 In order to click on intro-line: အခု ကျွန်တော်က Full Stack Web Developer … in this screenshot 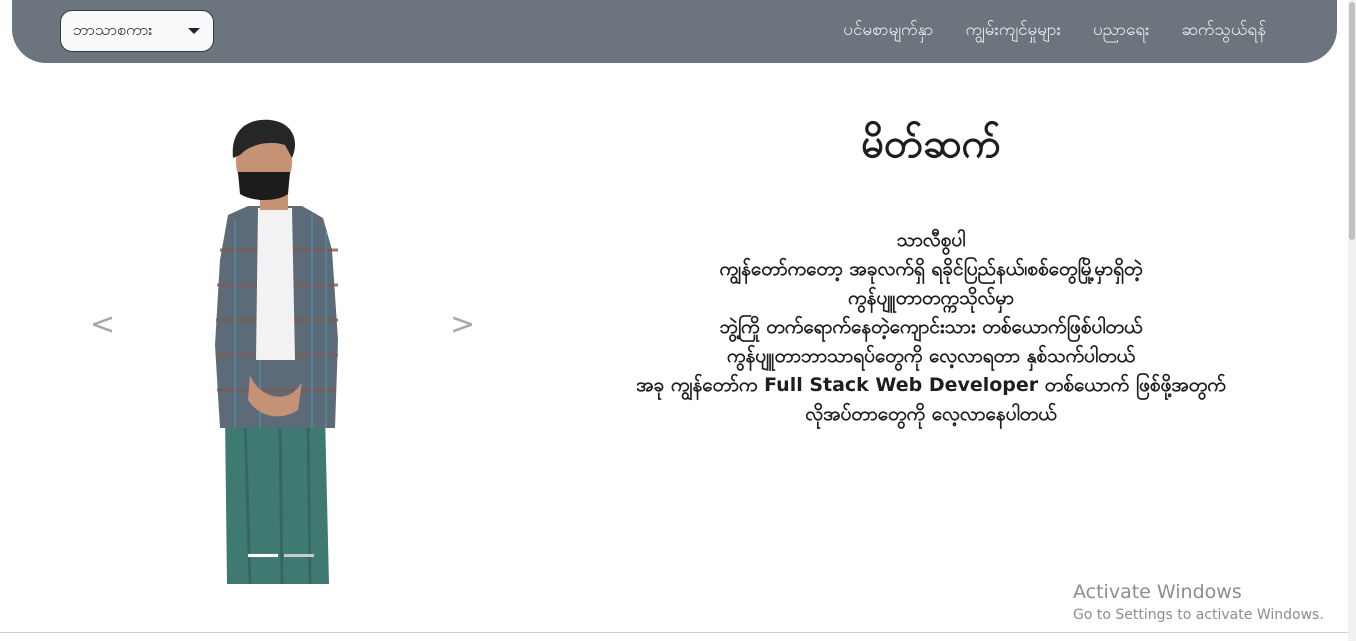, I will do `click(931, 385)`.